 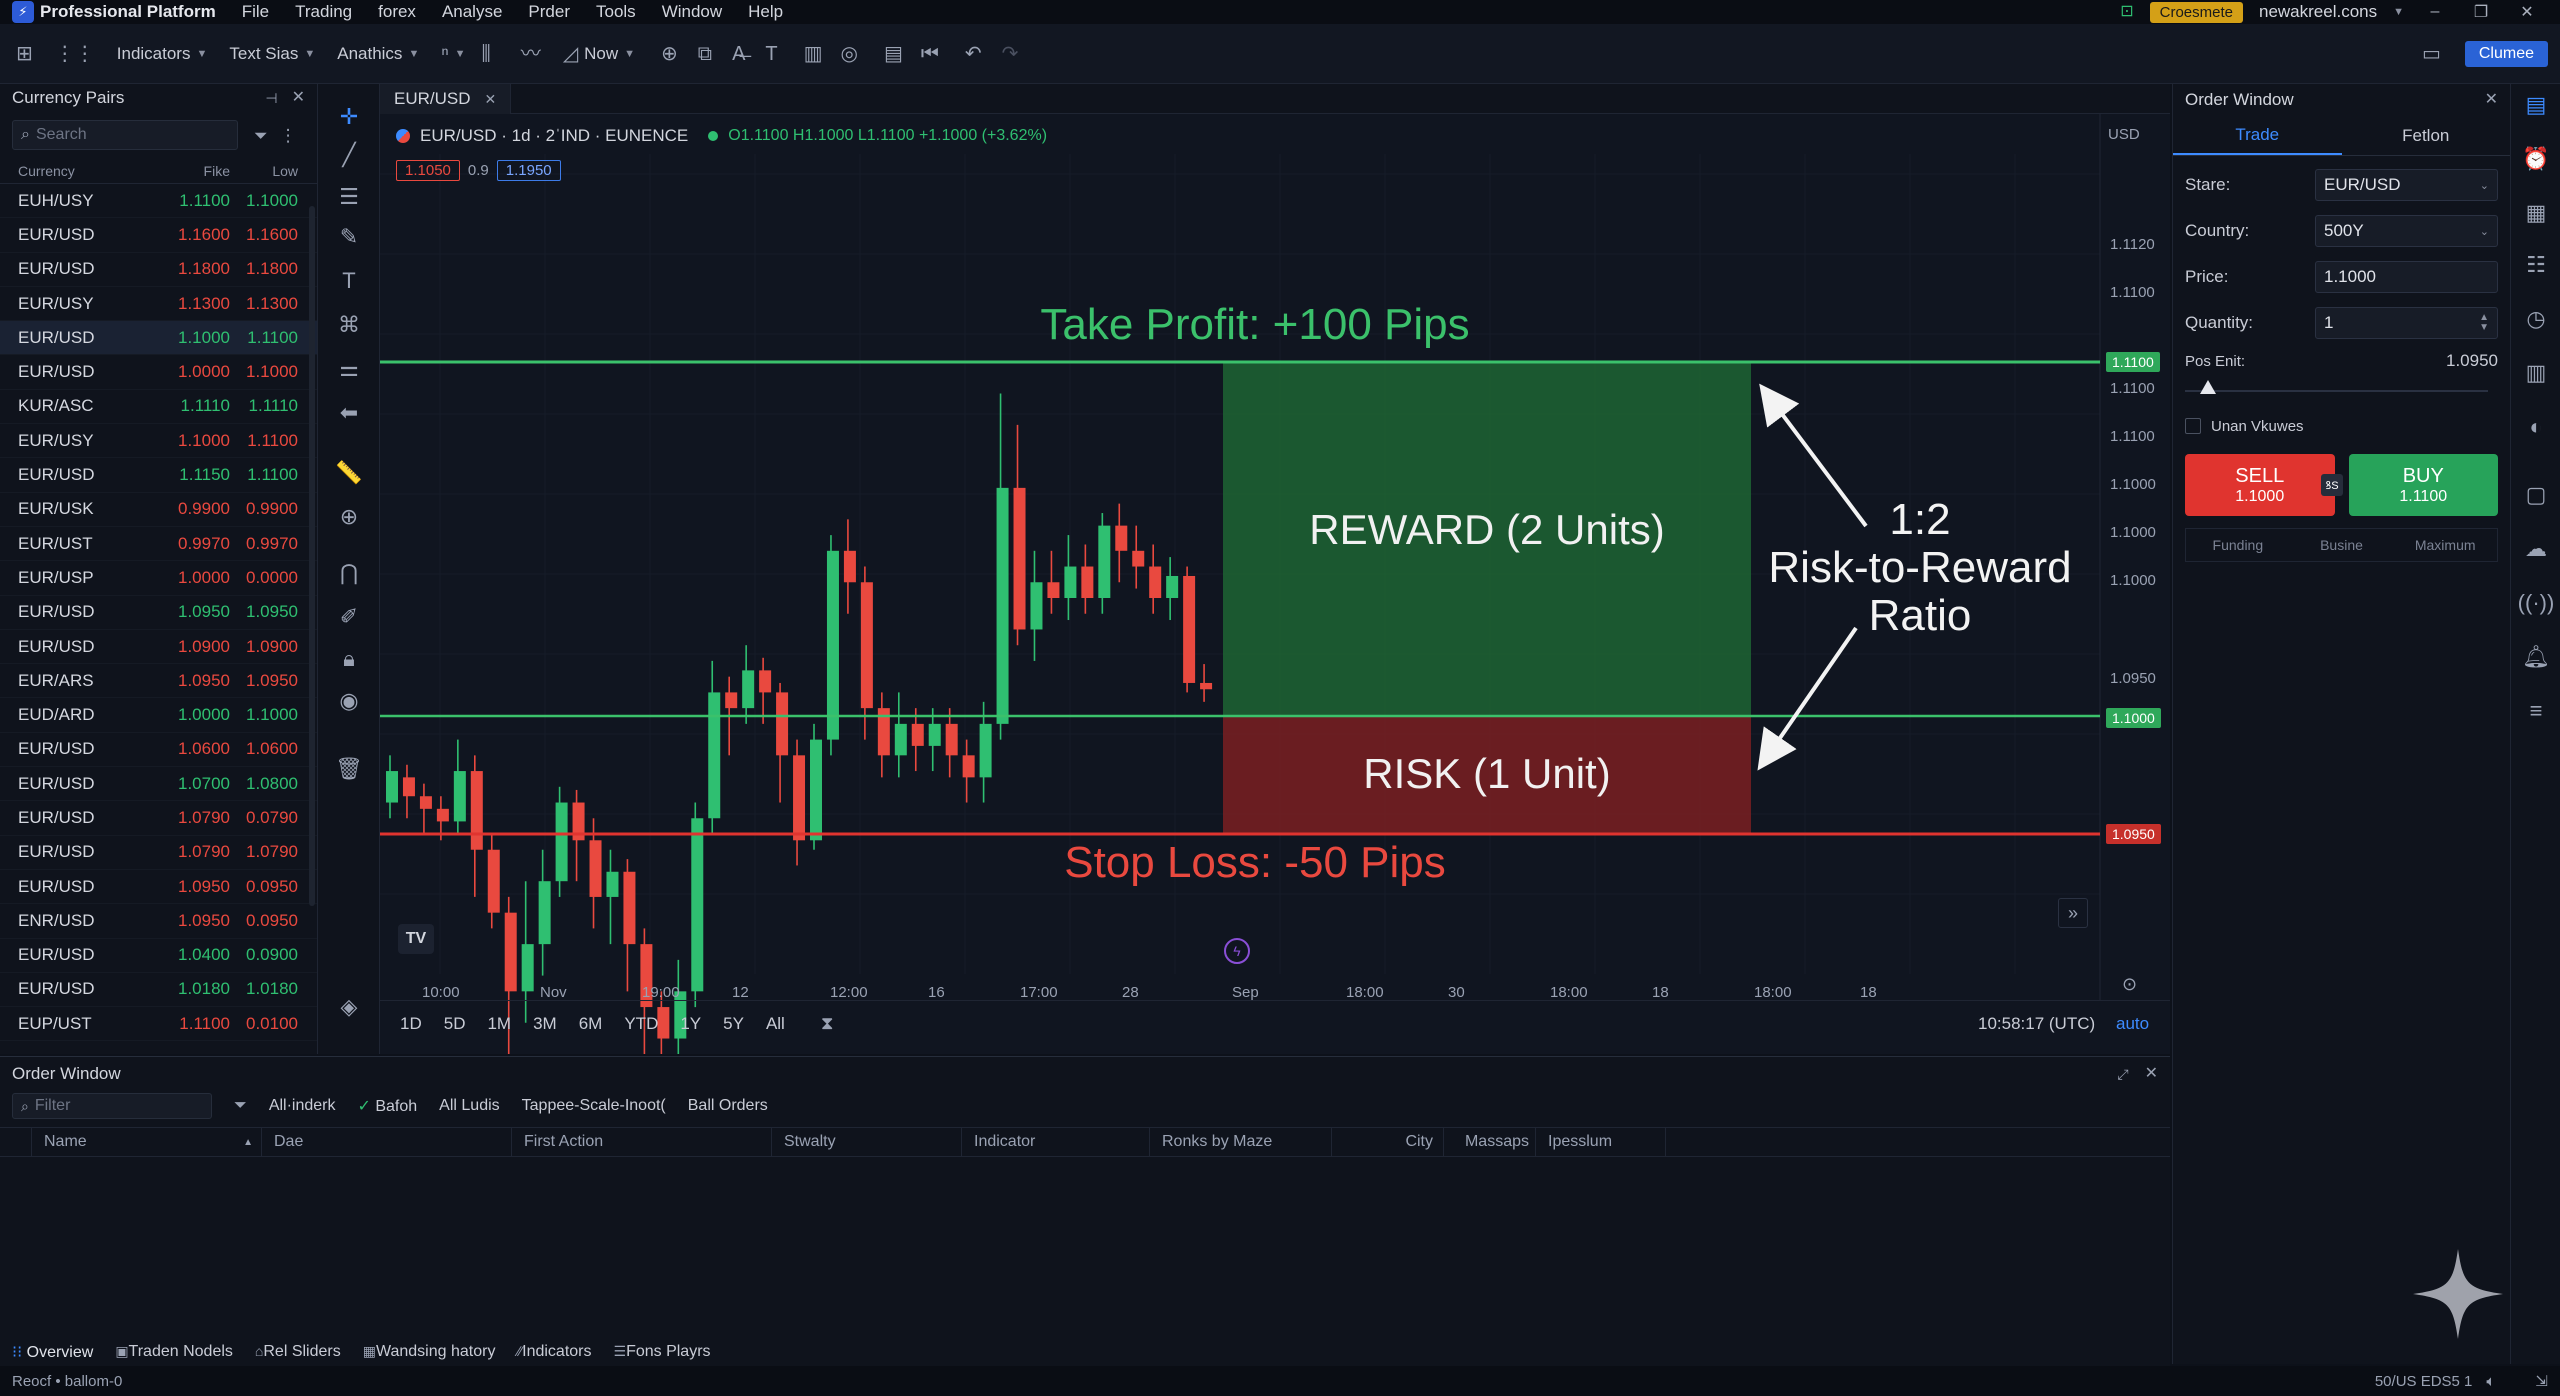 What do you see at coordinates (2535, 495) in the screenshot?
I see `chat-icon: ▢` at bounding box center [2535, 495].